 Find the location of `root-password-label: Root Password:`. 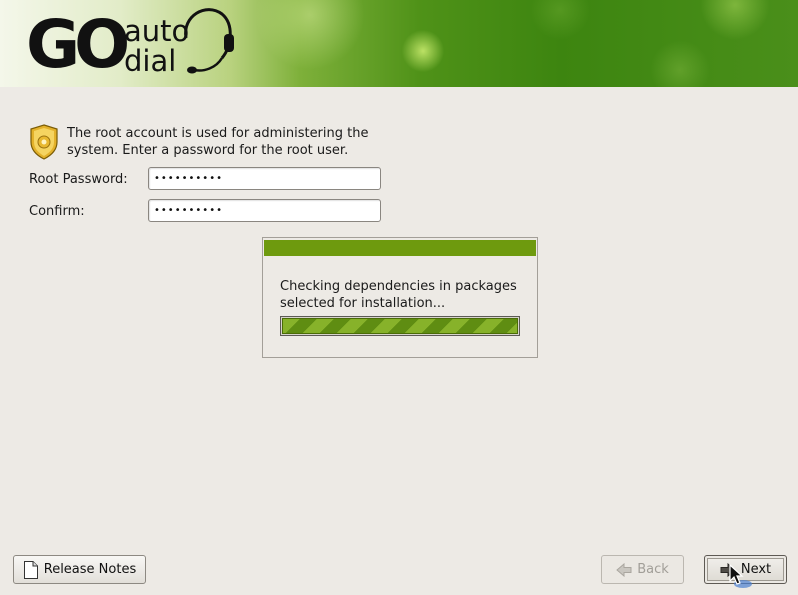

root-password-label: Root Password: is located at coordinates (78, 179).